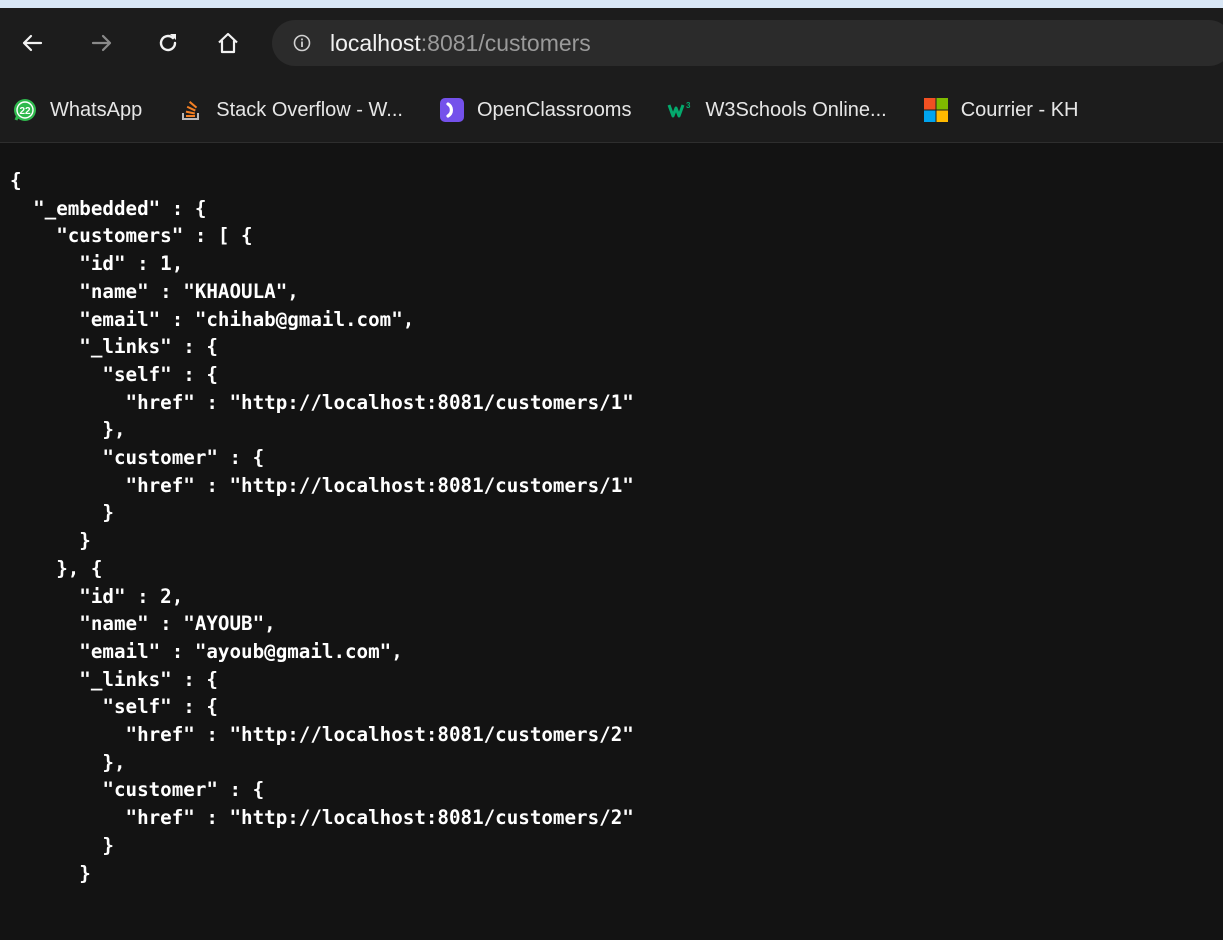 This screenshot has width=1223, height=940. Describe the element at coordinates (747, 43) in the screenshot. I see `address-bar: localhost:8081/customers` at that location.